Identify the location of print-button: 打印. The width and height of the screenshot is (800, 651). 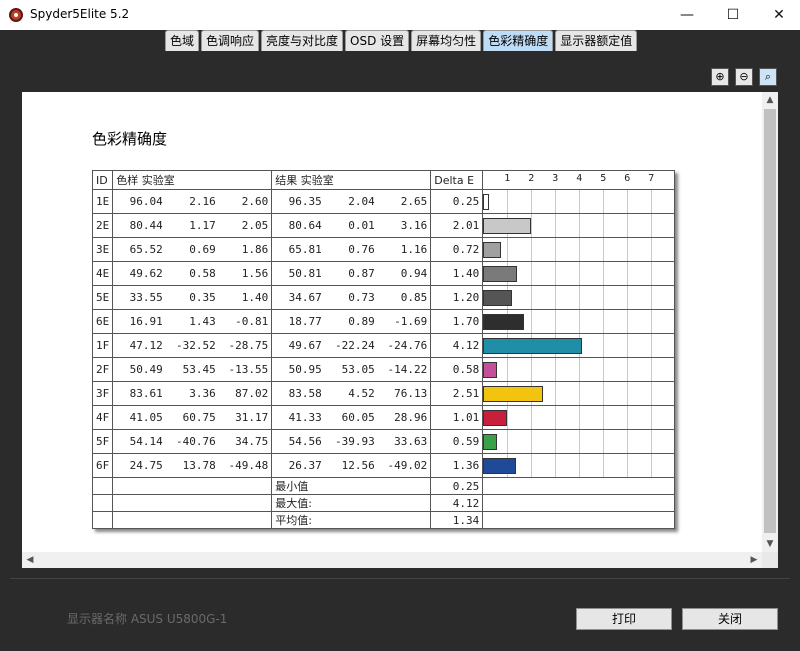
(624, 619).